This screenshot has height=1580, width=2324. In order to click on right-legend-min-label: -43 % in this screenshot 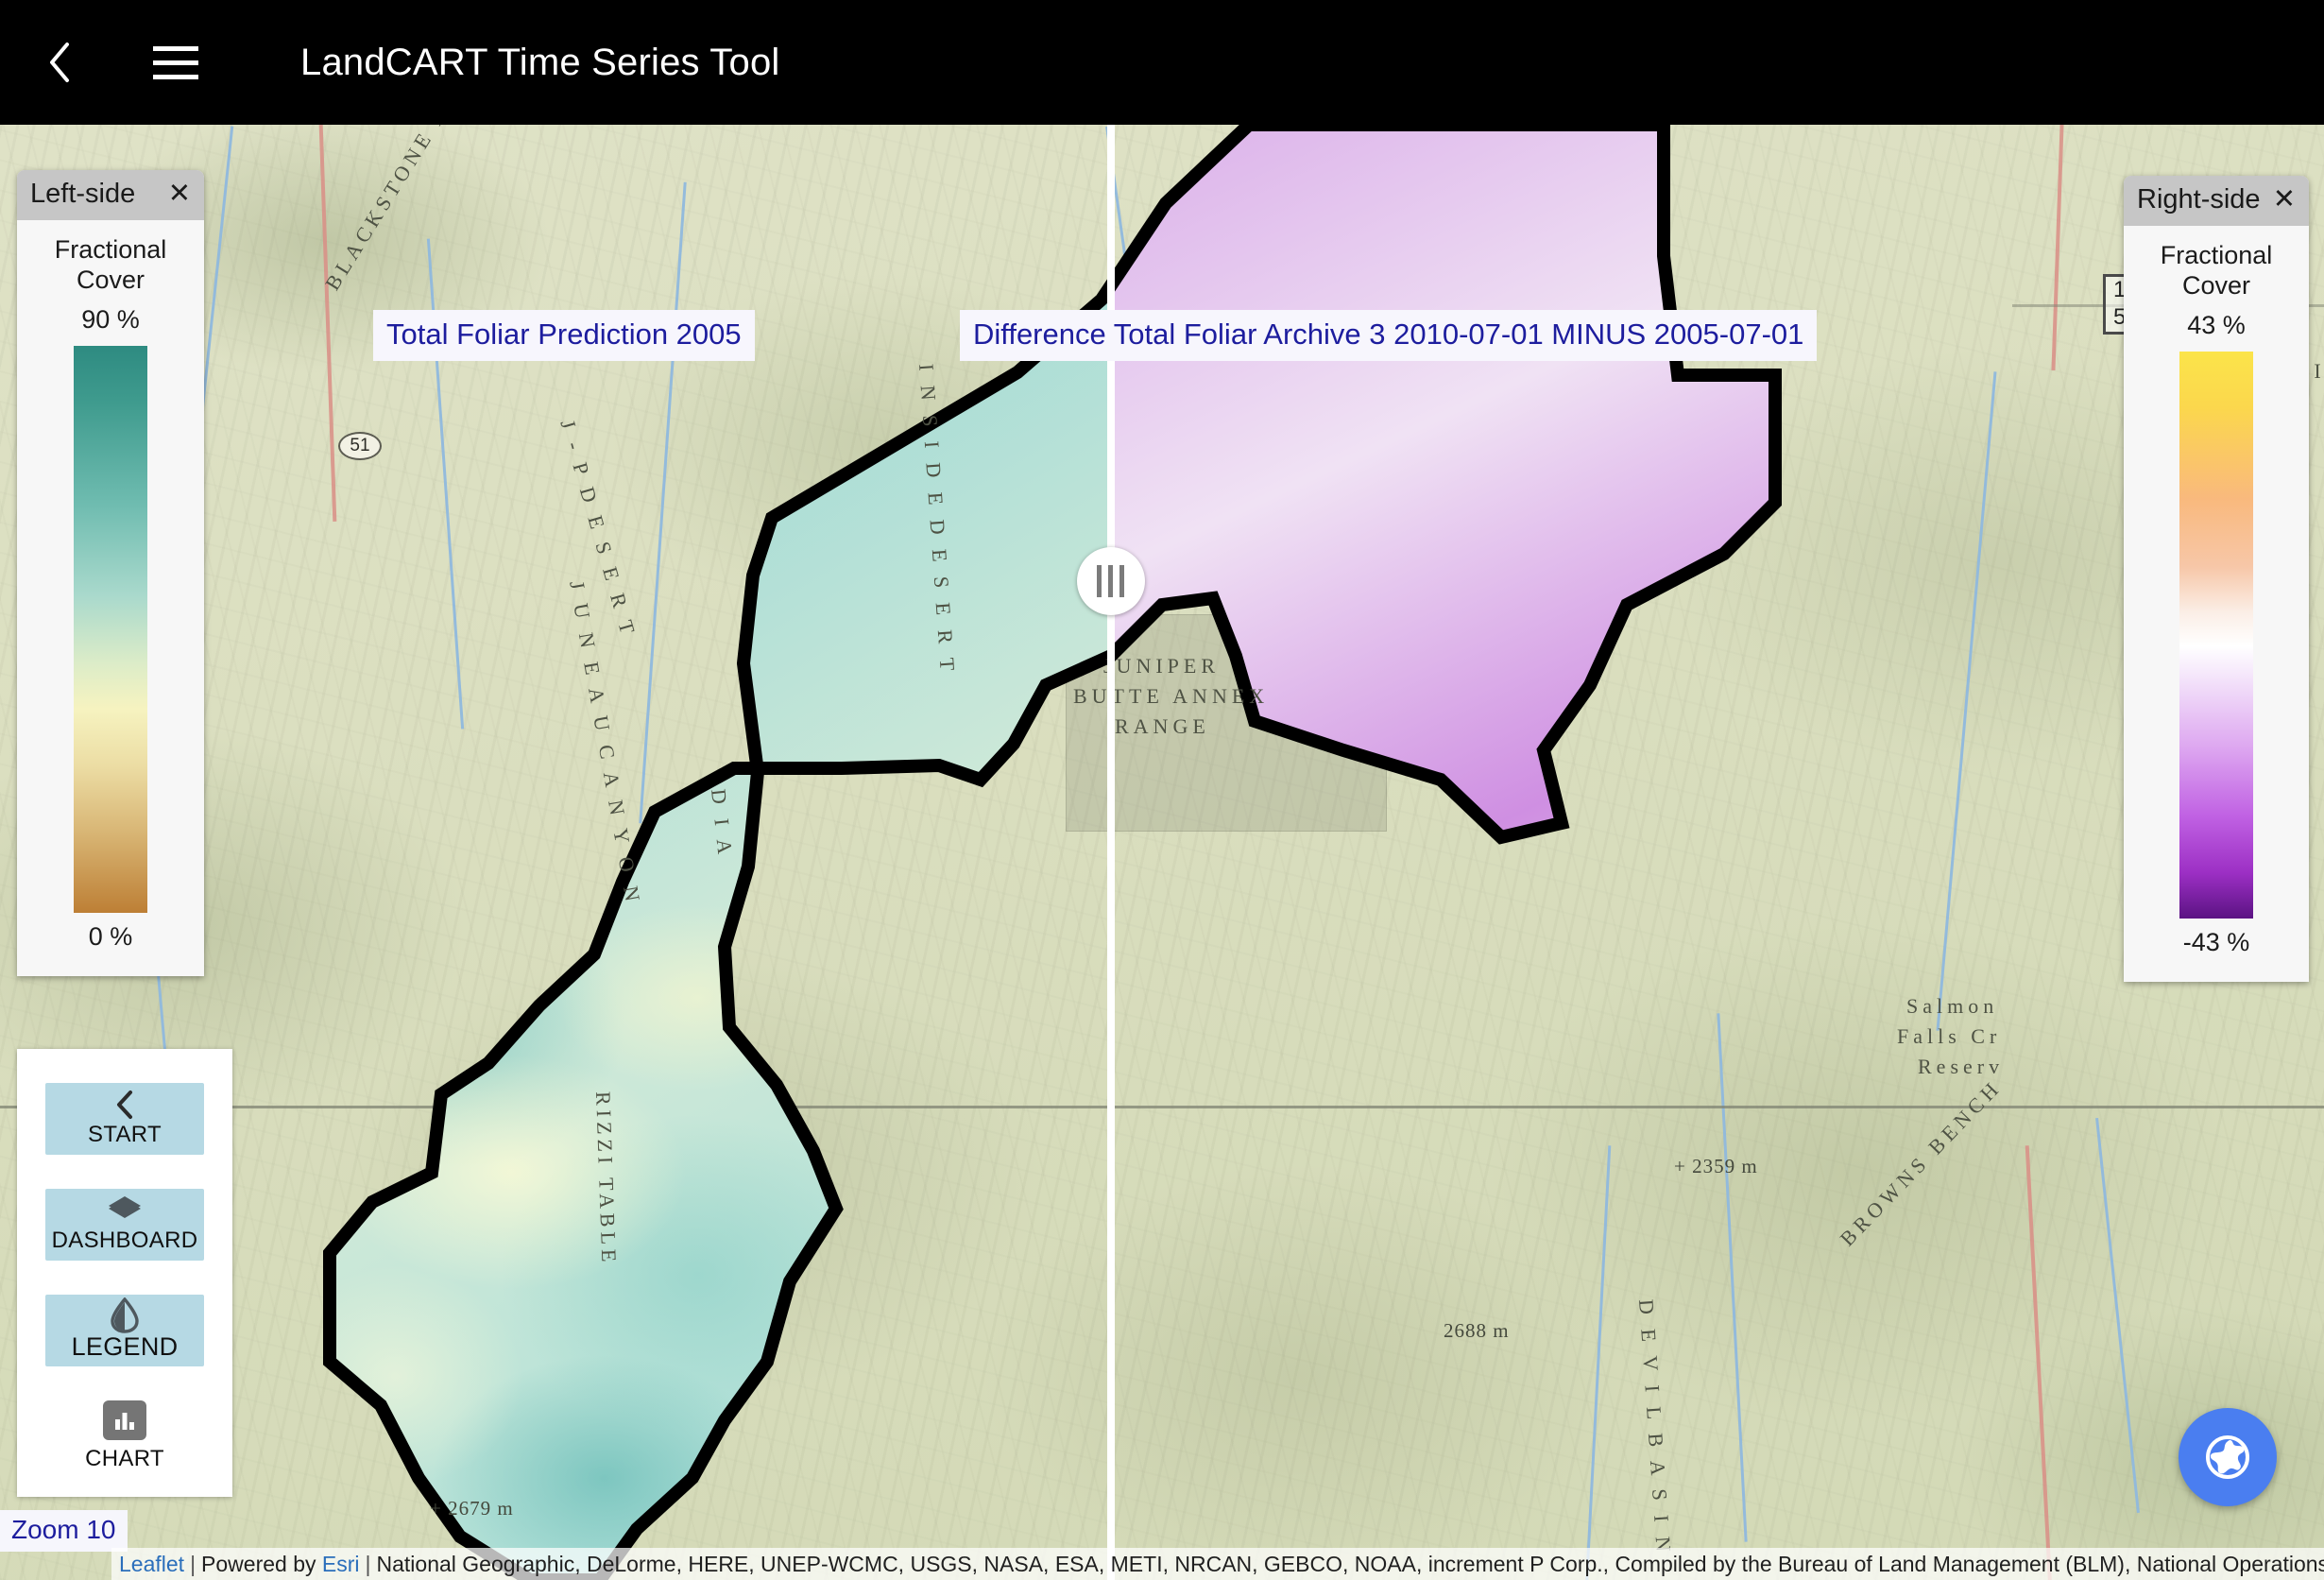, I will do `click(2216, 942)`.